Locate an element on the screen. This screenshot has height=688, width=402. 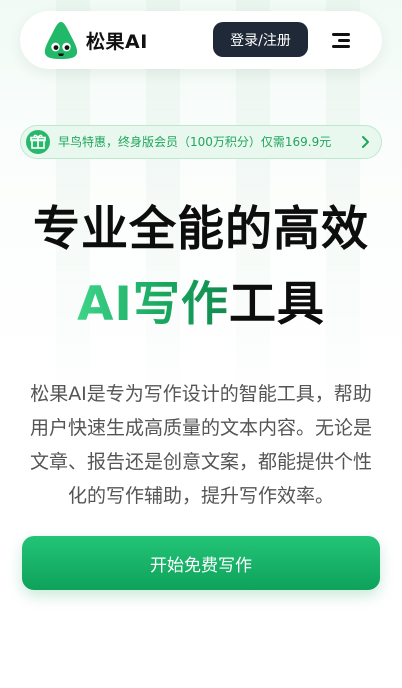
brand-logo: 松果AI is located at coordinates (95, 40).